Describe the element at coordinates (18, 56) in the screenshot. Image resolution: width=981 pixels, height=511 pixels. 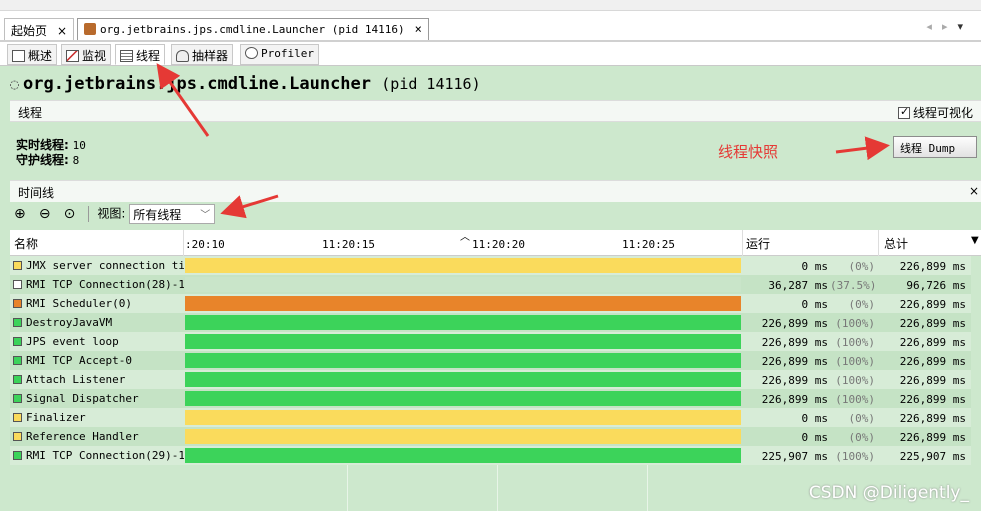
I see `overview-icon` at that location.